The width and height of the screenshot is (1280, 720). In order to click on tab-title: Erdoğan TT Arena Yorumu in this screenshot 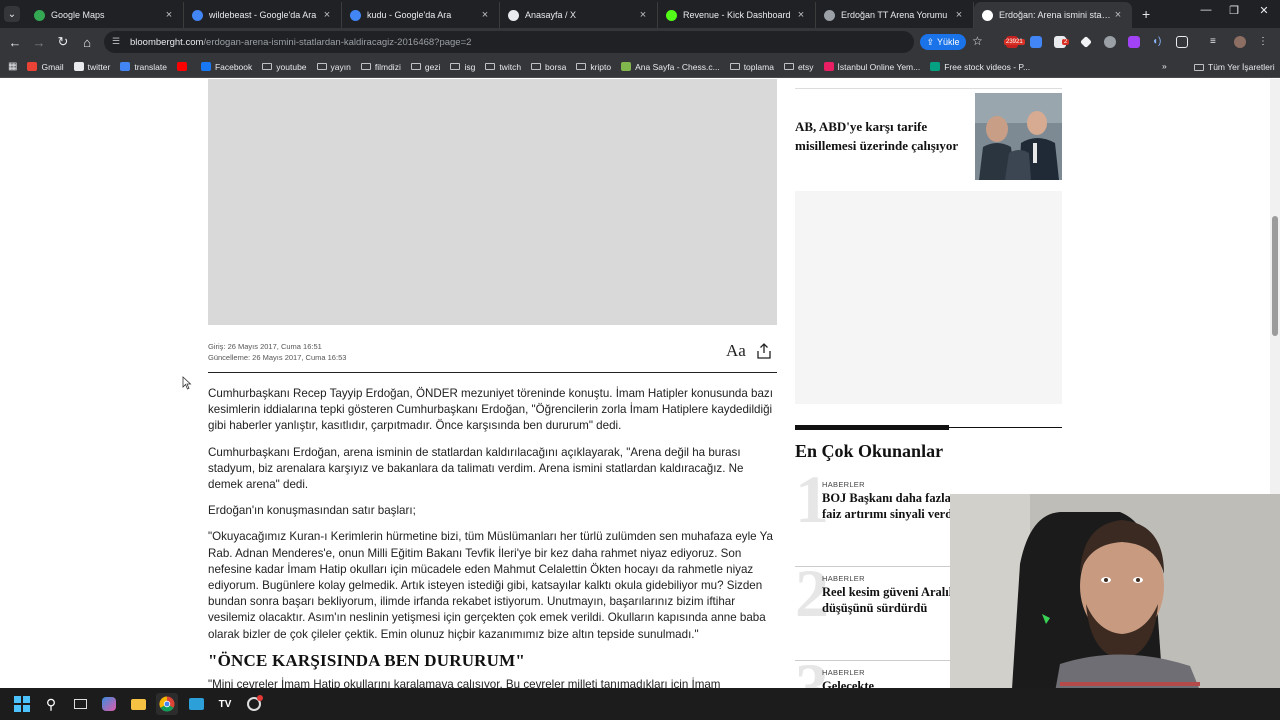, I will do `click(894, 15)`.